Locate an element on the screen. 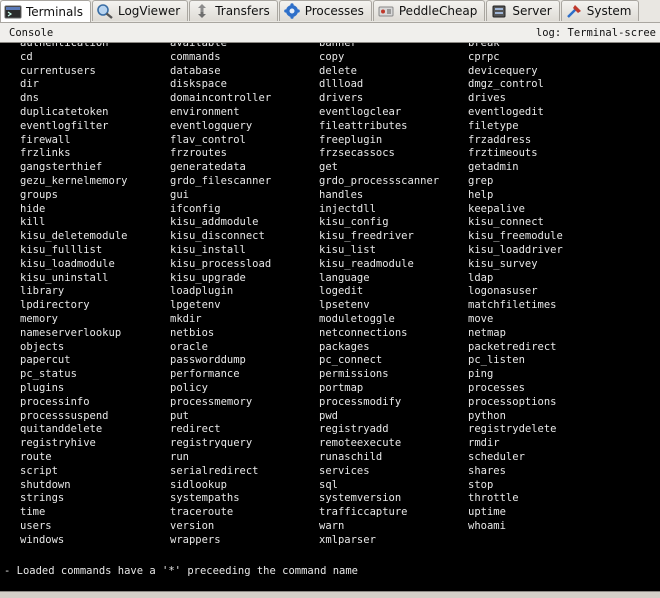 The width and height of the screenshot is (660, 598). gear-icon is located at coordinates (291, 11).